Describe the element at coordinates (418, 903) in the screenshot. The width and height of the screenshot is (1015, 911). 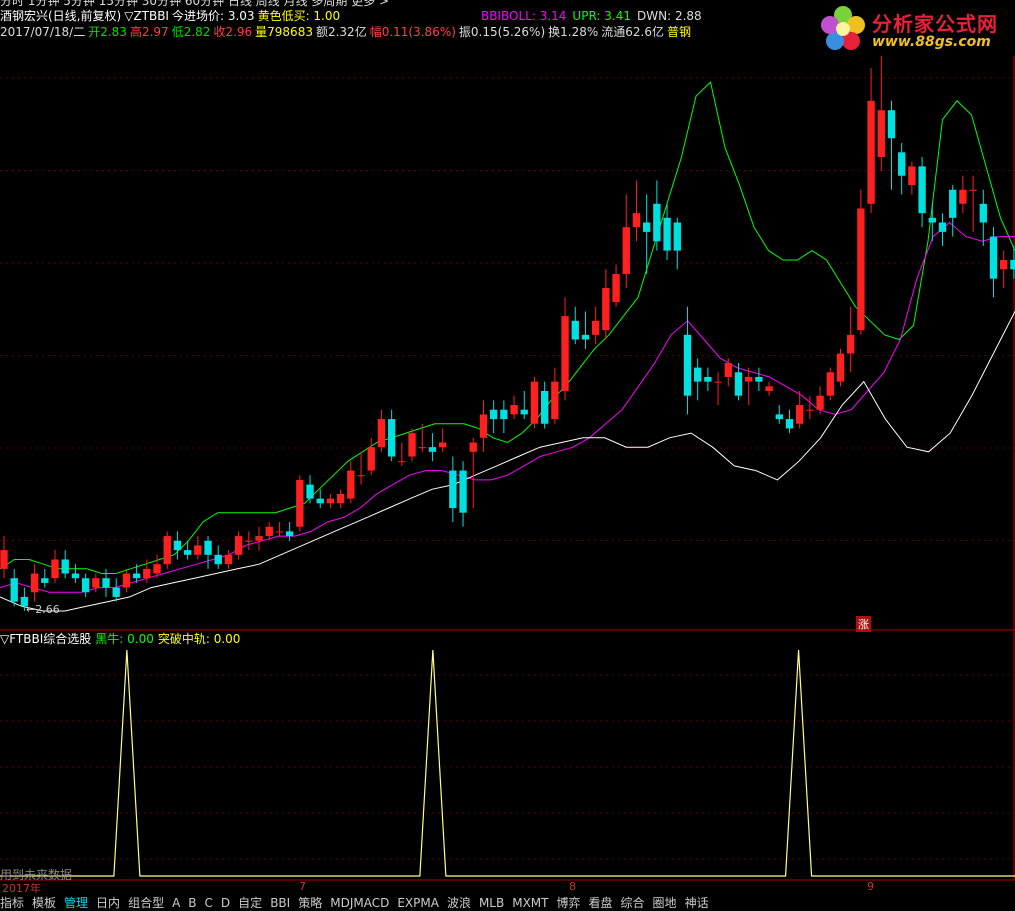
I see `indicator-tab: EXPMA` at that location.